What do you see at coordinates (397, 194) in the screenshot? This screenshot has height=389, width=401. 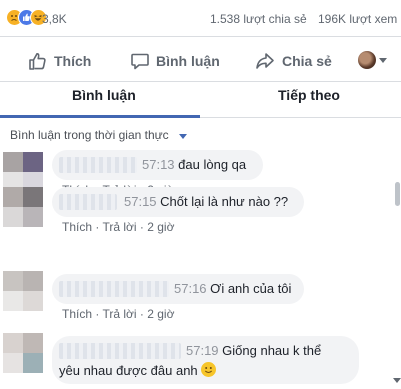 I see `scrollbar-thumb` at bounding box center [397, 194].